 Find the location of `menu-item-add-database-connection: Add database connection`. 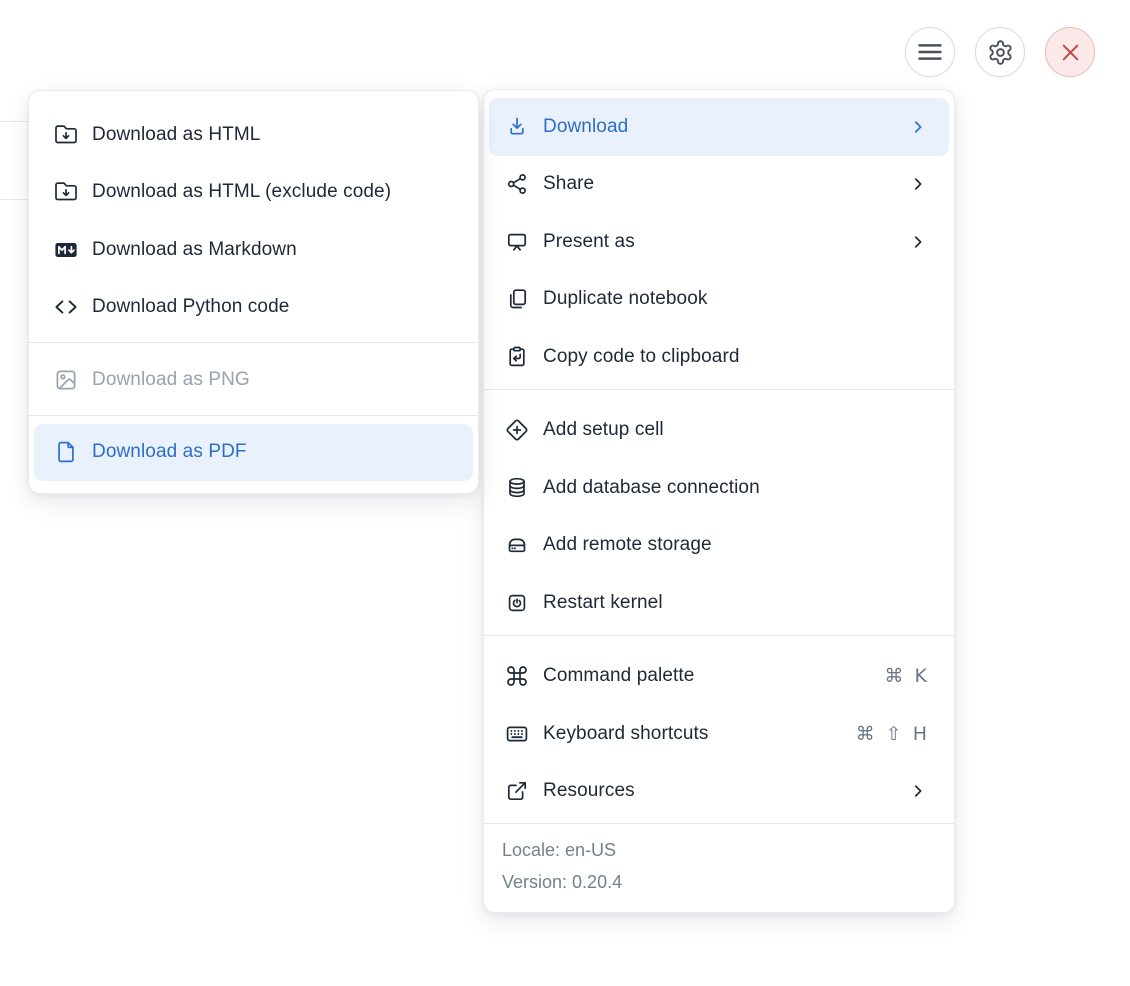

menu-item-add-database-connection: Add database connection is located at coordinates (719, 488).